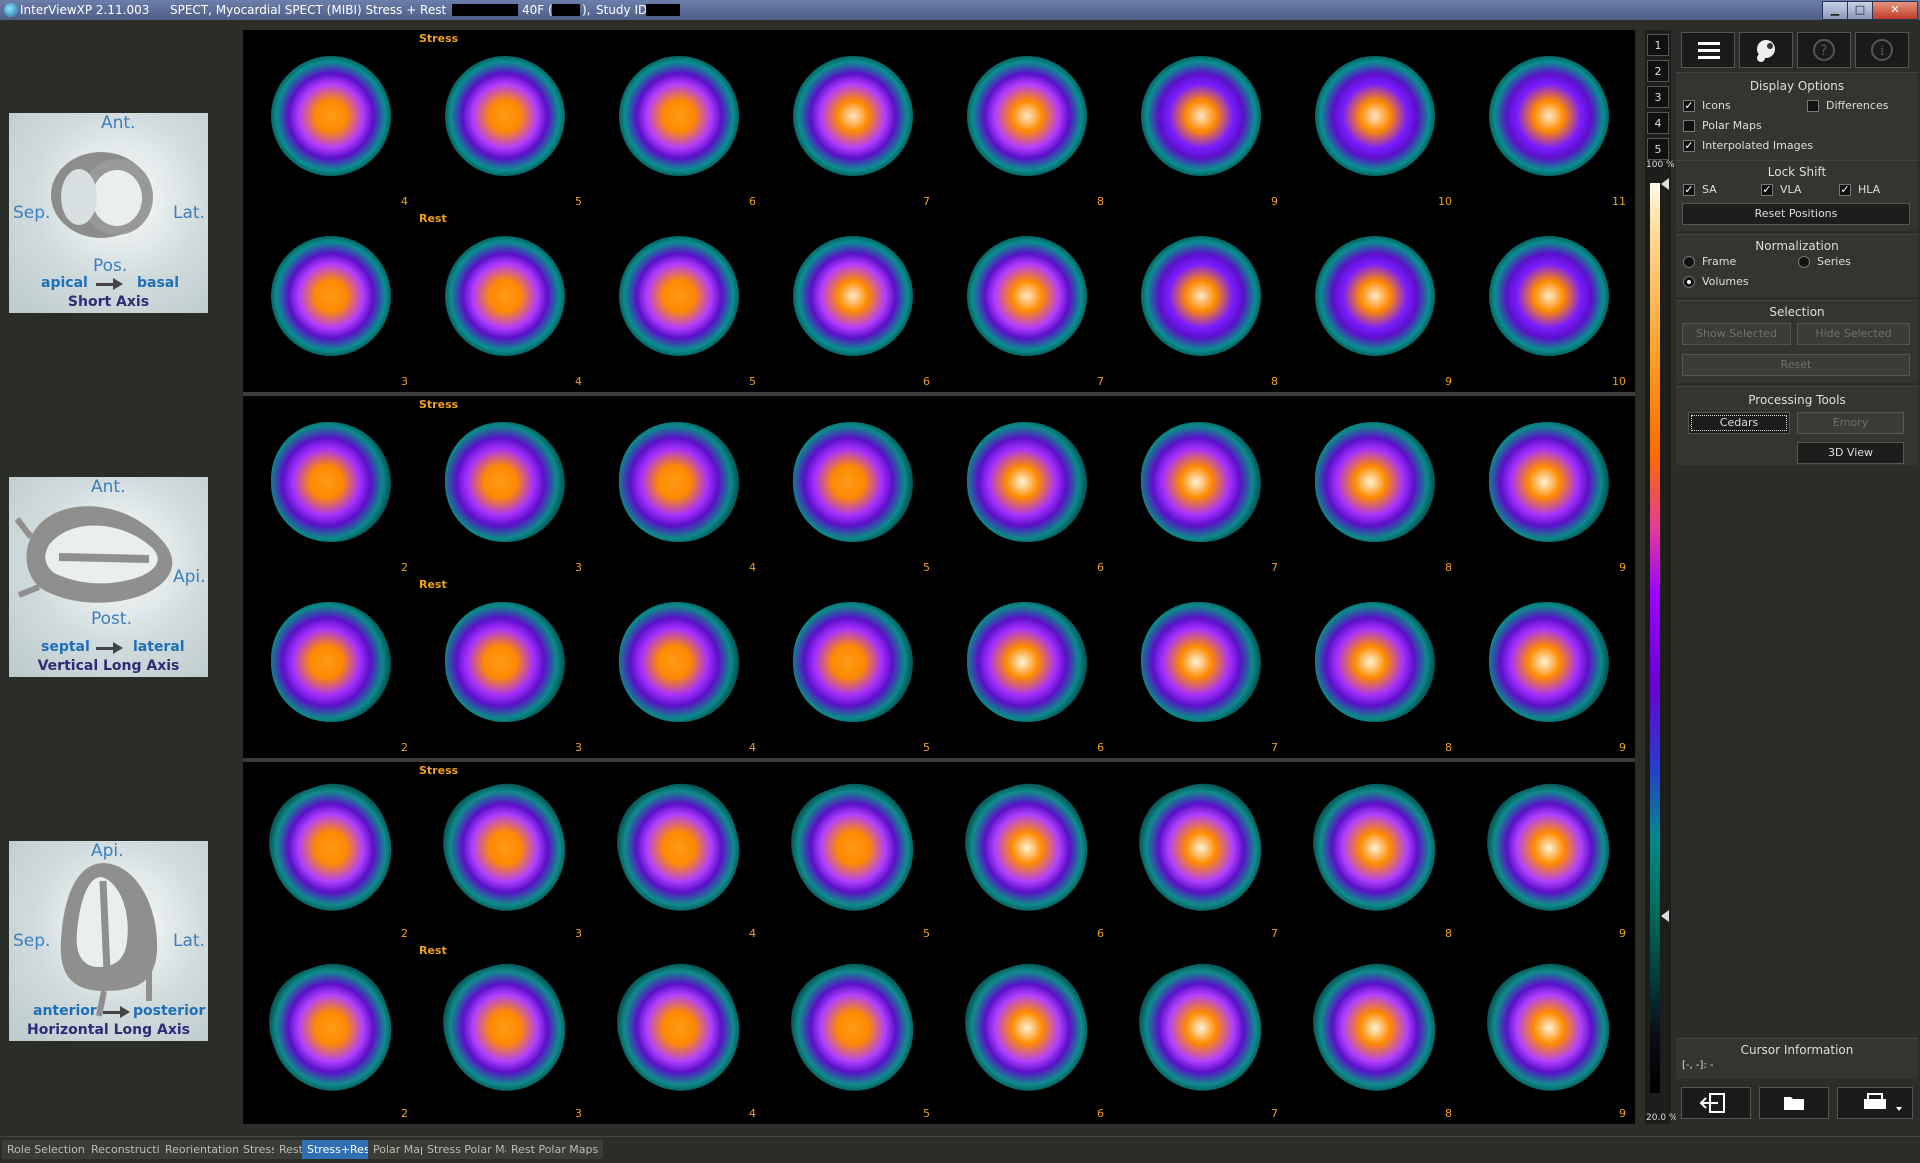  I want to click on cedars-button: Cedars, so click(1739, 423).